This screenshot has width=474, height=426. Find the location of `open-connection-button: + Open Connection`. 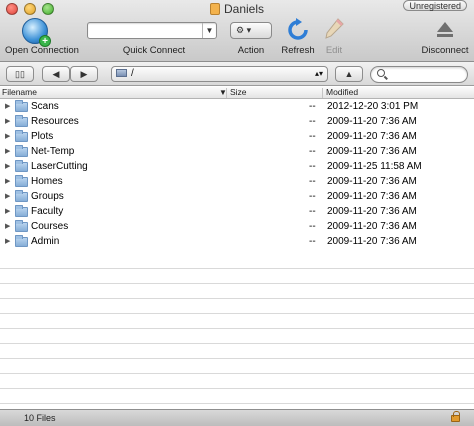

open-connection-button: + Open Connection is located at coordinates (42, 38).